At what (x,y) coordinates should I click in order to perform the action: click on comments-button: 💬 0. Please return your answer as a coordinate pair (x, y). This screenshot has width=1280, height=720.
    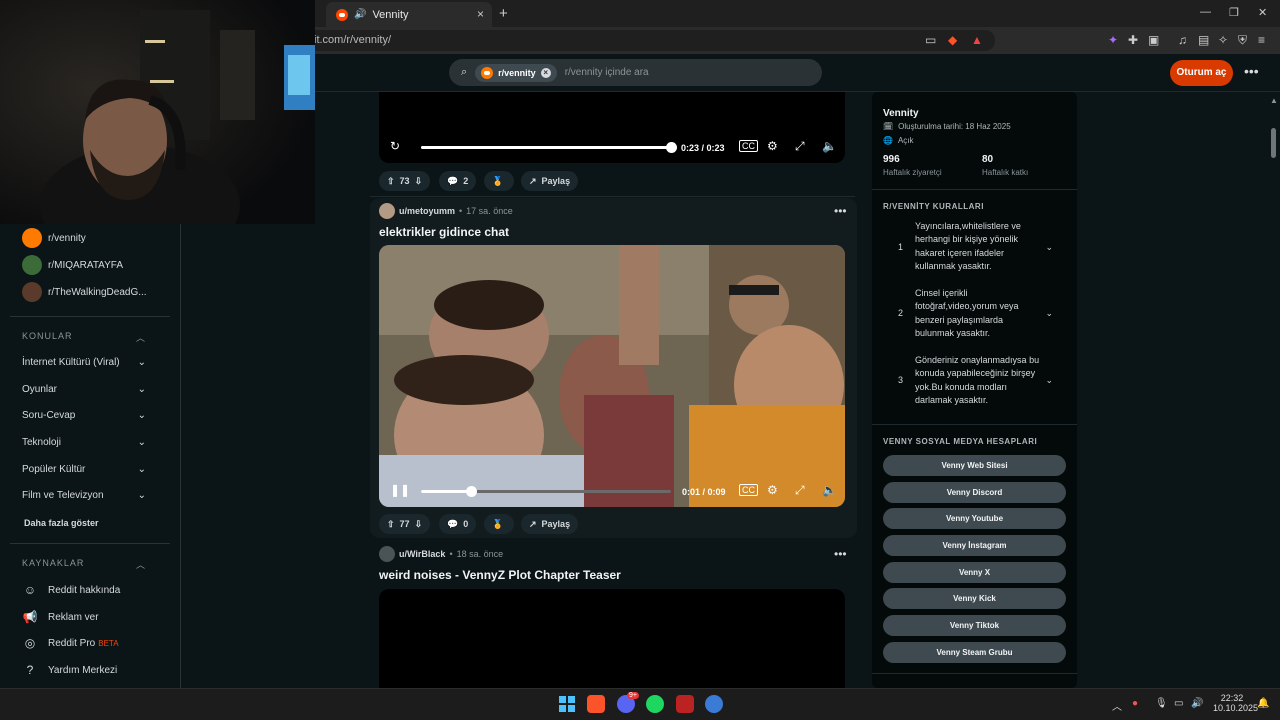
    Looking at the image, I should click on (458, 524).